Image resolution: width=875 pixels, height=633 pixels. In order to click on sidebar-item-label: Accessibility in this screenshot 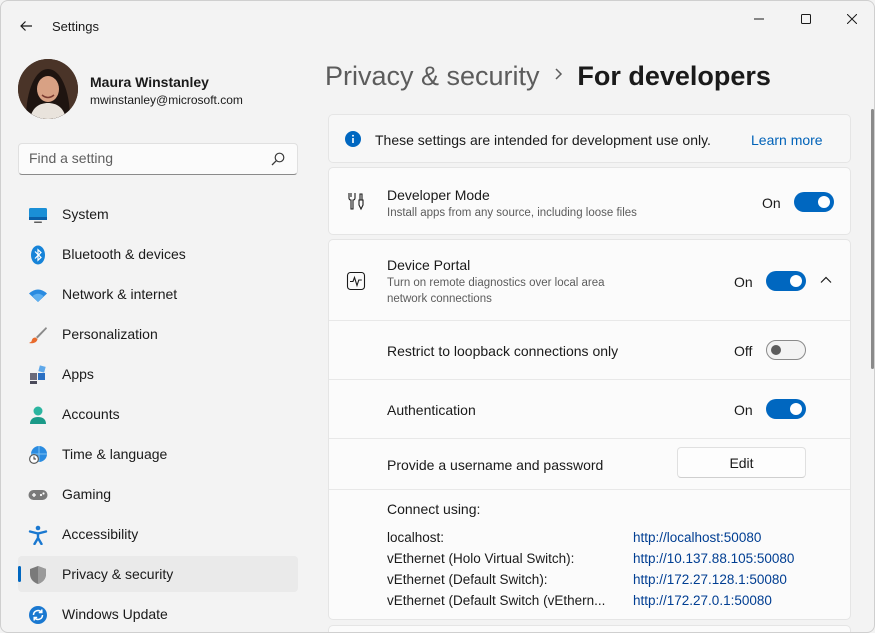, I will do `click(100, 534)`.